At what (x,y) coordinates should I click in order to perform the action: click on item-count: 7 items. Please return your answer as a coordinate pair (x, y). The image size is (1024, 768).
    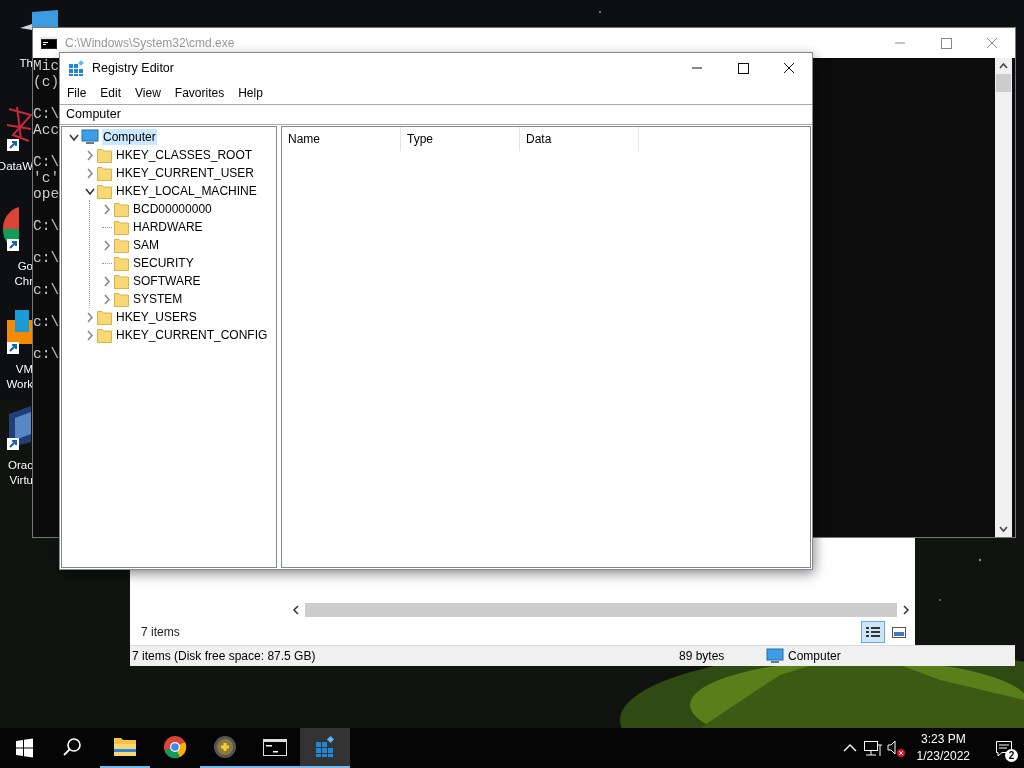
    Looking at the image, I should click on (160, 631).